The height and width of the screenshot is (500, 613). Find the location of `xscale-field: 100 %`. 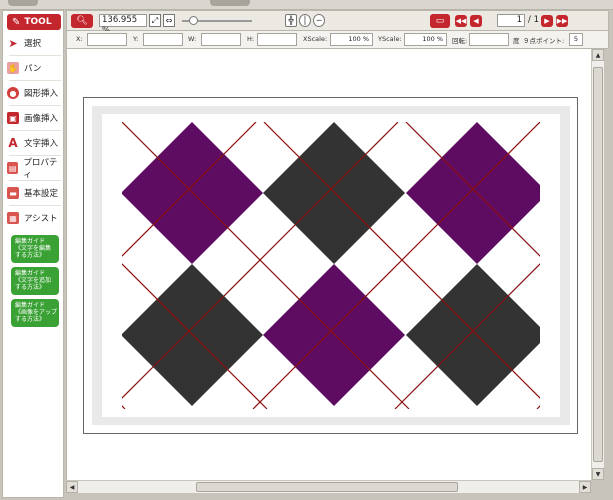

xscale-field: 100 % is located at coordinates (351, 39).